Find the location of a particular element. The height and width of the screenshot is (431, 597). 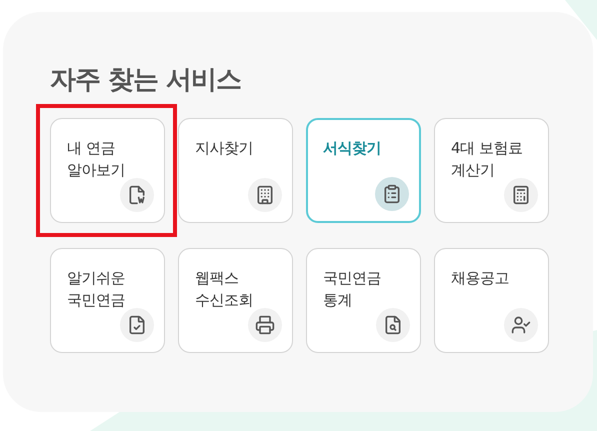

service-card: 내 연금 알아보기 is located at coordinates (107, 170).